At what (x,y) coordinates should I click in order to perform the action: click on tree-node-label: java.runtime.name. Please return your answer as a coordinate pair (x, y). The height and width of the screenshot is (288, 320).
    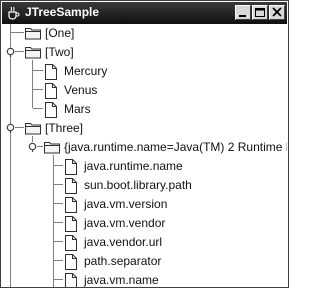
    Looking at the image, I should click on (133, 166).